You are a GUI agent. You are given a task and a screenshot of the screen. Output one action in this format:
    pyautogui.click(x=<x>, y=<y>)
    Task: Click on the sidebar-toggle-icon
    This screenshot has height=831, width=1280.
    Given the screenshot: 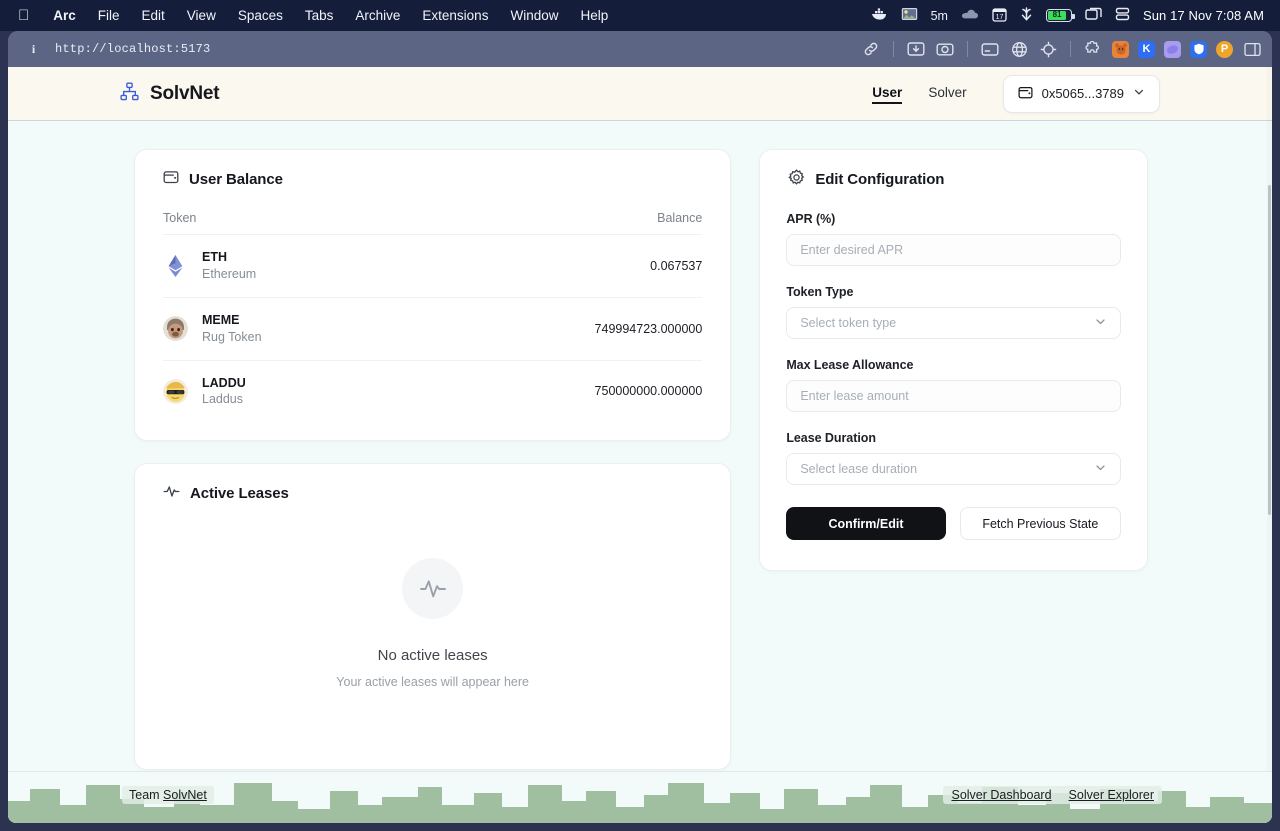 What is the action you would take?
    pyautogui.click(x=1252, y=49)
    